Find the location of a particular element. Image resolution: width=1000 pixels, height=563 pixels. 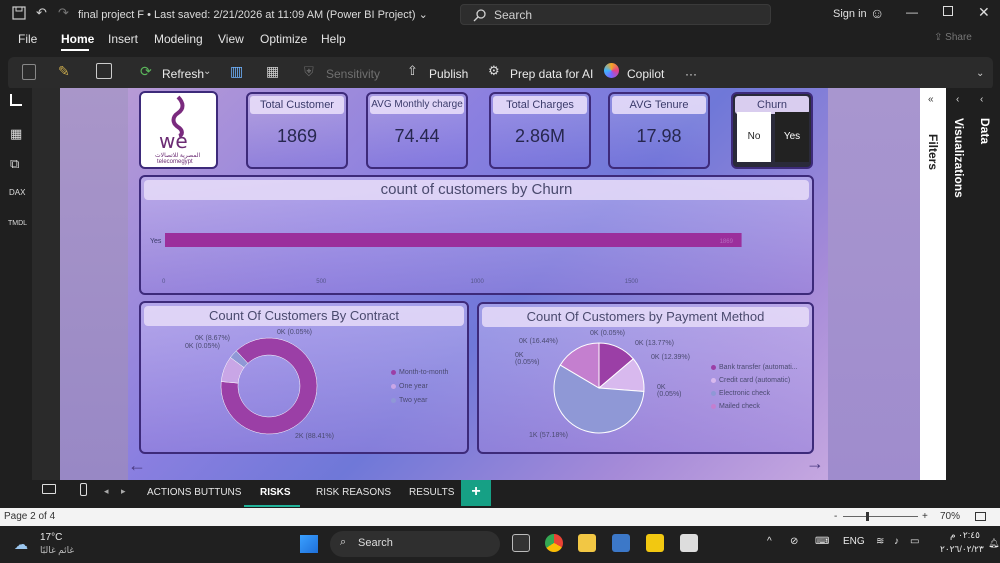

undo-icon: ↶ is located at coordinates (41, 13).